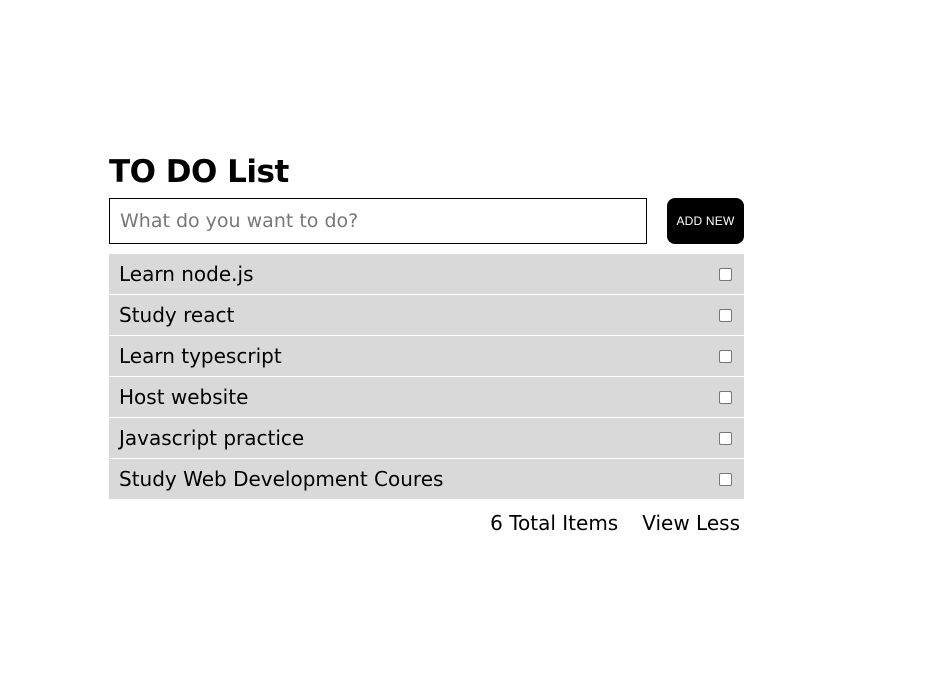 Image resolution: width=926 pixels, height=697 pixels. What do you see at coordinates (426, 274) in the screenshot?
I see `todo-item: Learn node.js` at bounding box center [426, 274].